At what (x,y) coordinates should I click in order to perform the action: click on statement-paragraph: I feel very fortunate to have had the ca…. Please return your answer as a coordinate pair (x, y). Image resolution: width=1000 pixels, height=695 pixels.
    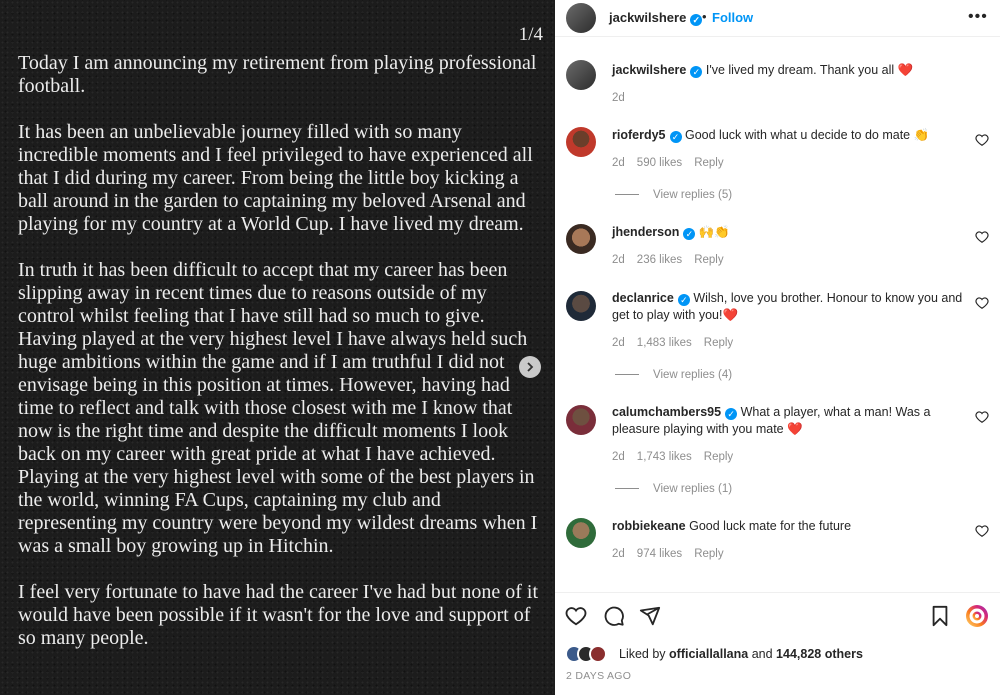
    Looking at the image, I should click on (278, 615).